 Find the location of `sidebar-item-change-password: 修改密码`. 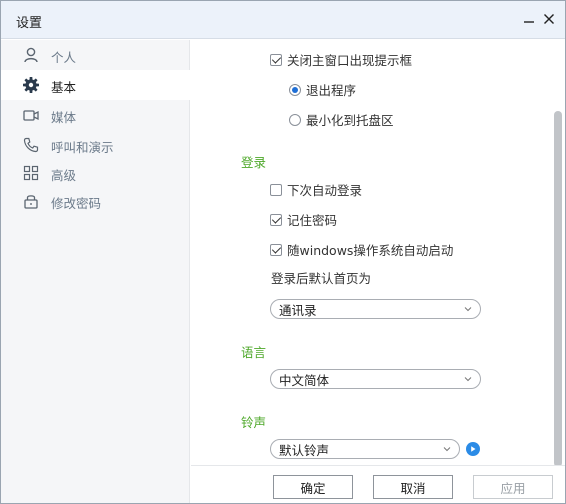

sidebar-item-change-password: 修改密码 is located at coordinates (95, 201).